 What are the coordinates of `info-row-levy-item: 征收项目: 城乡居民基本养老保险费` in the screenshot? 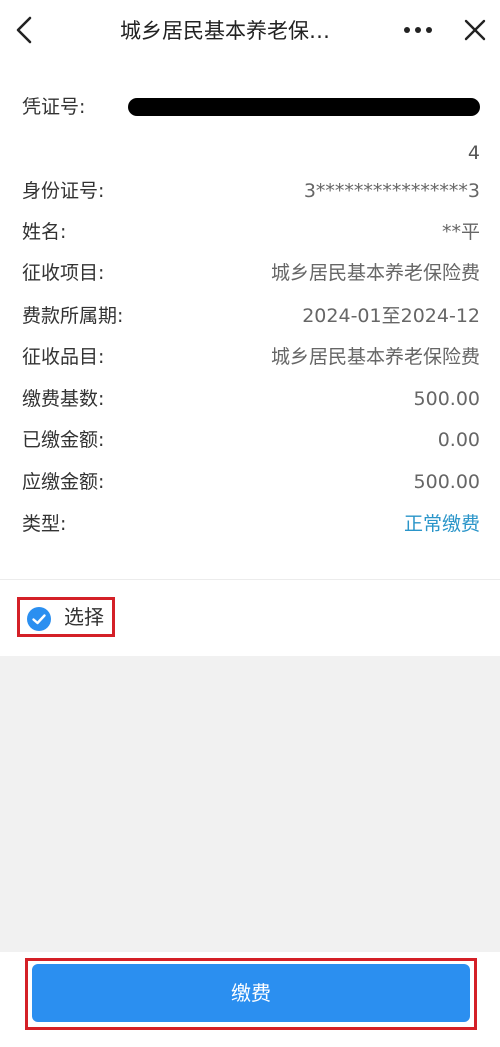 It's located at (251, 273).